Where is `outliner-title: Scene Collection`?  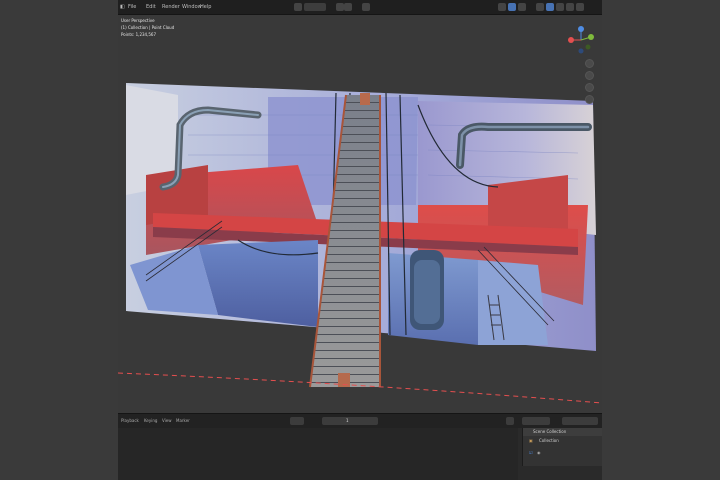 outliner-title: Scene Collection is located at coordinates (550, 431).